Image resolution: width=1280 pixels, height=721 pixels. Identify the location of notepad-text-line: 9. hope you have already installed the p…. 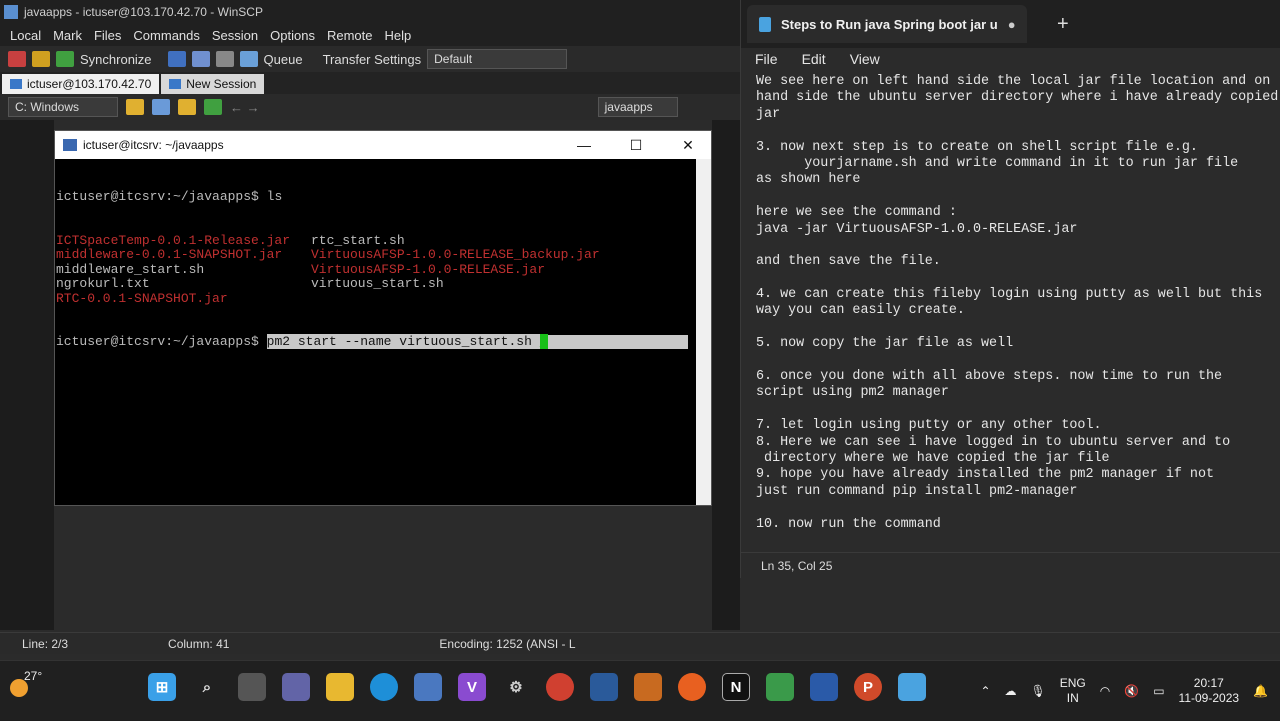
(985, 475).